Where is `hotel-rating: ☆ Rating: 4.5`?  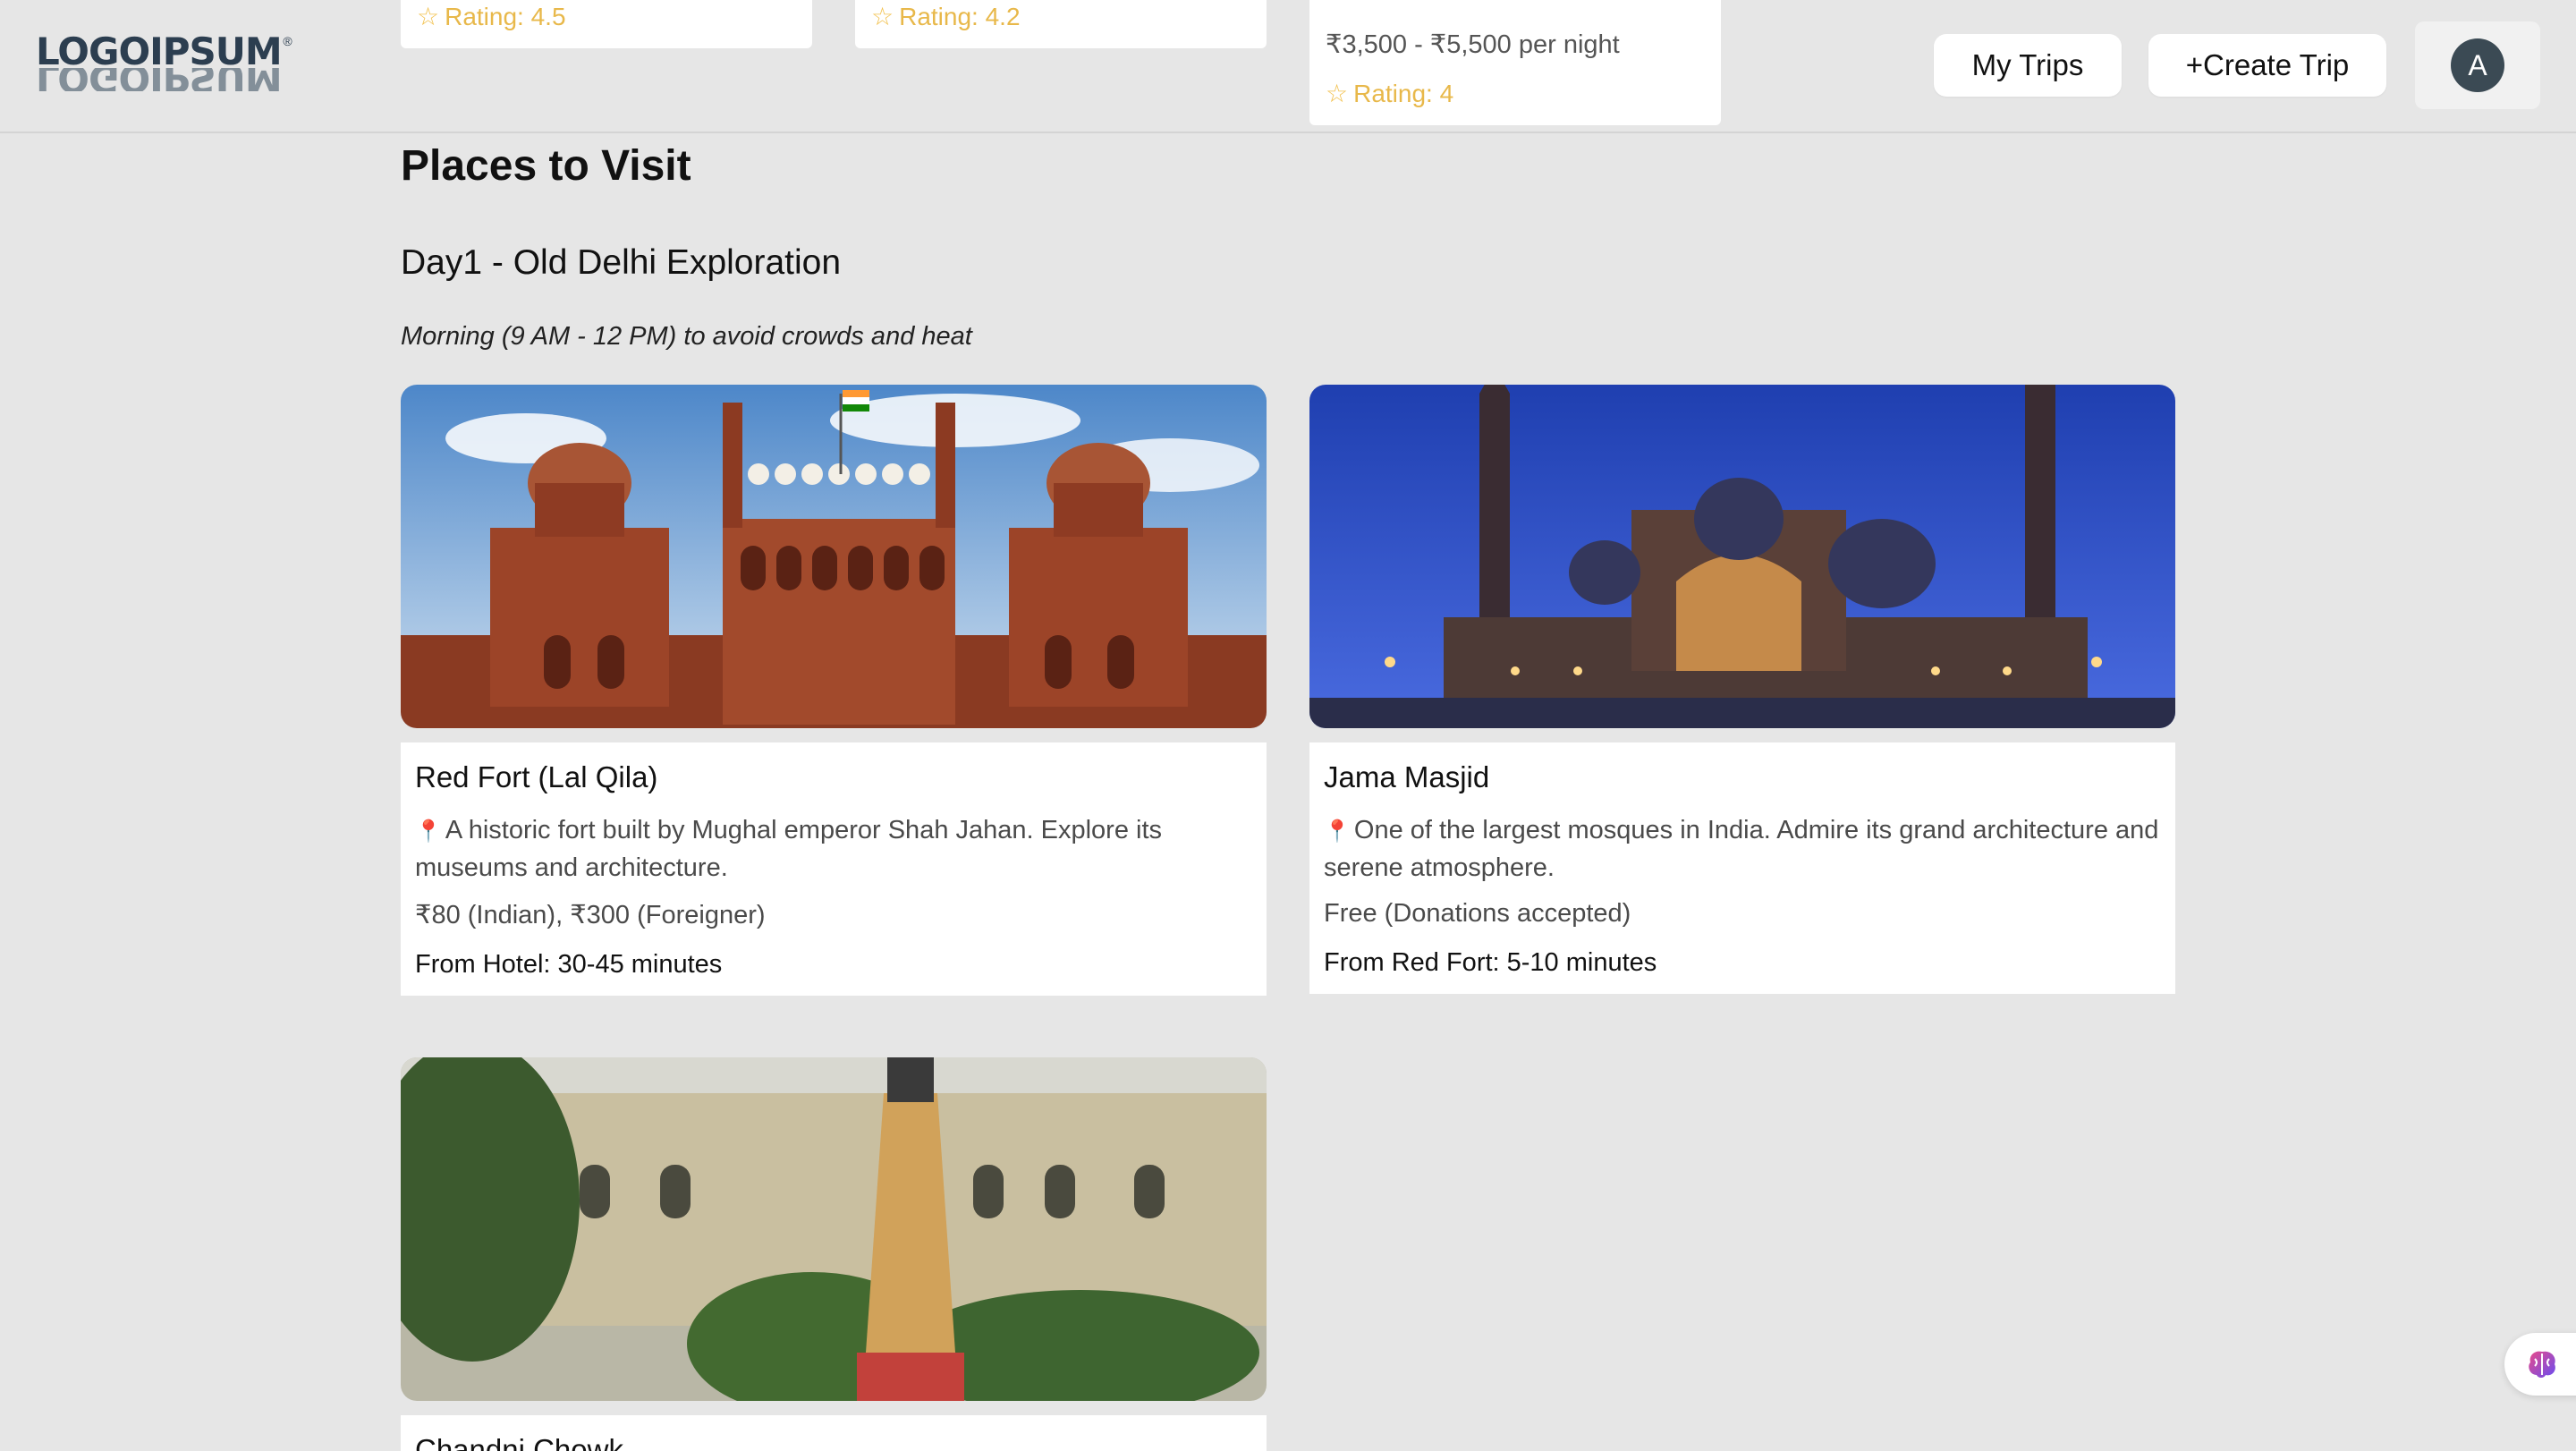
hotel-rating: ☆ Rating: 4.5 is located at coordinates (491, 16).